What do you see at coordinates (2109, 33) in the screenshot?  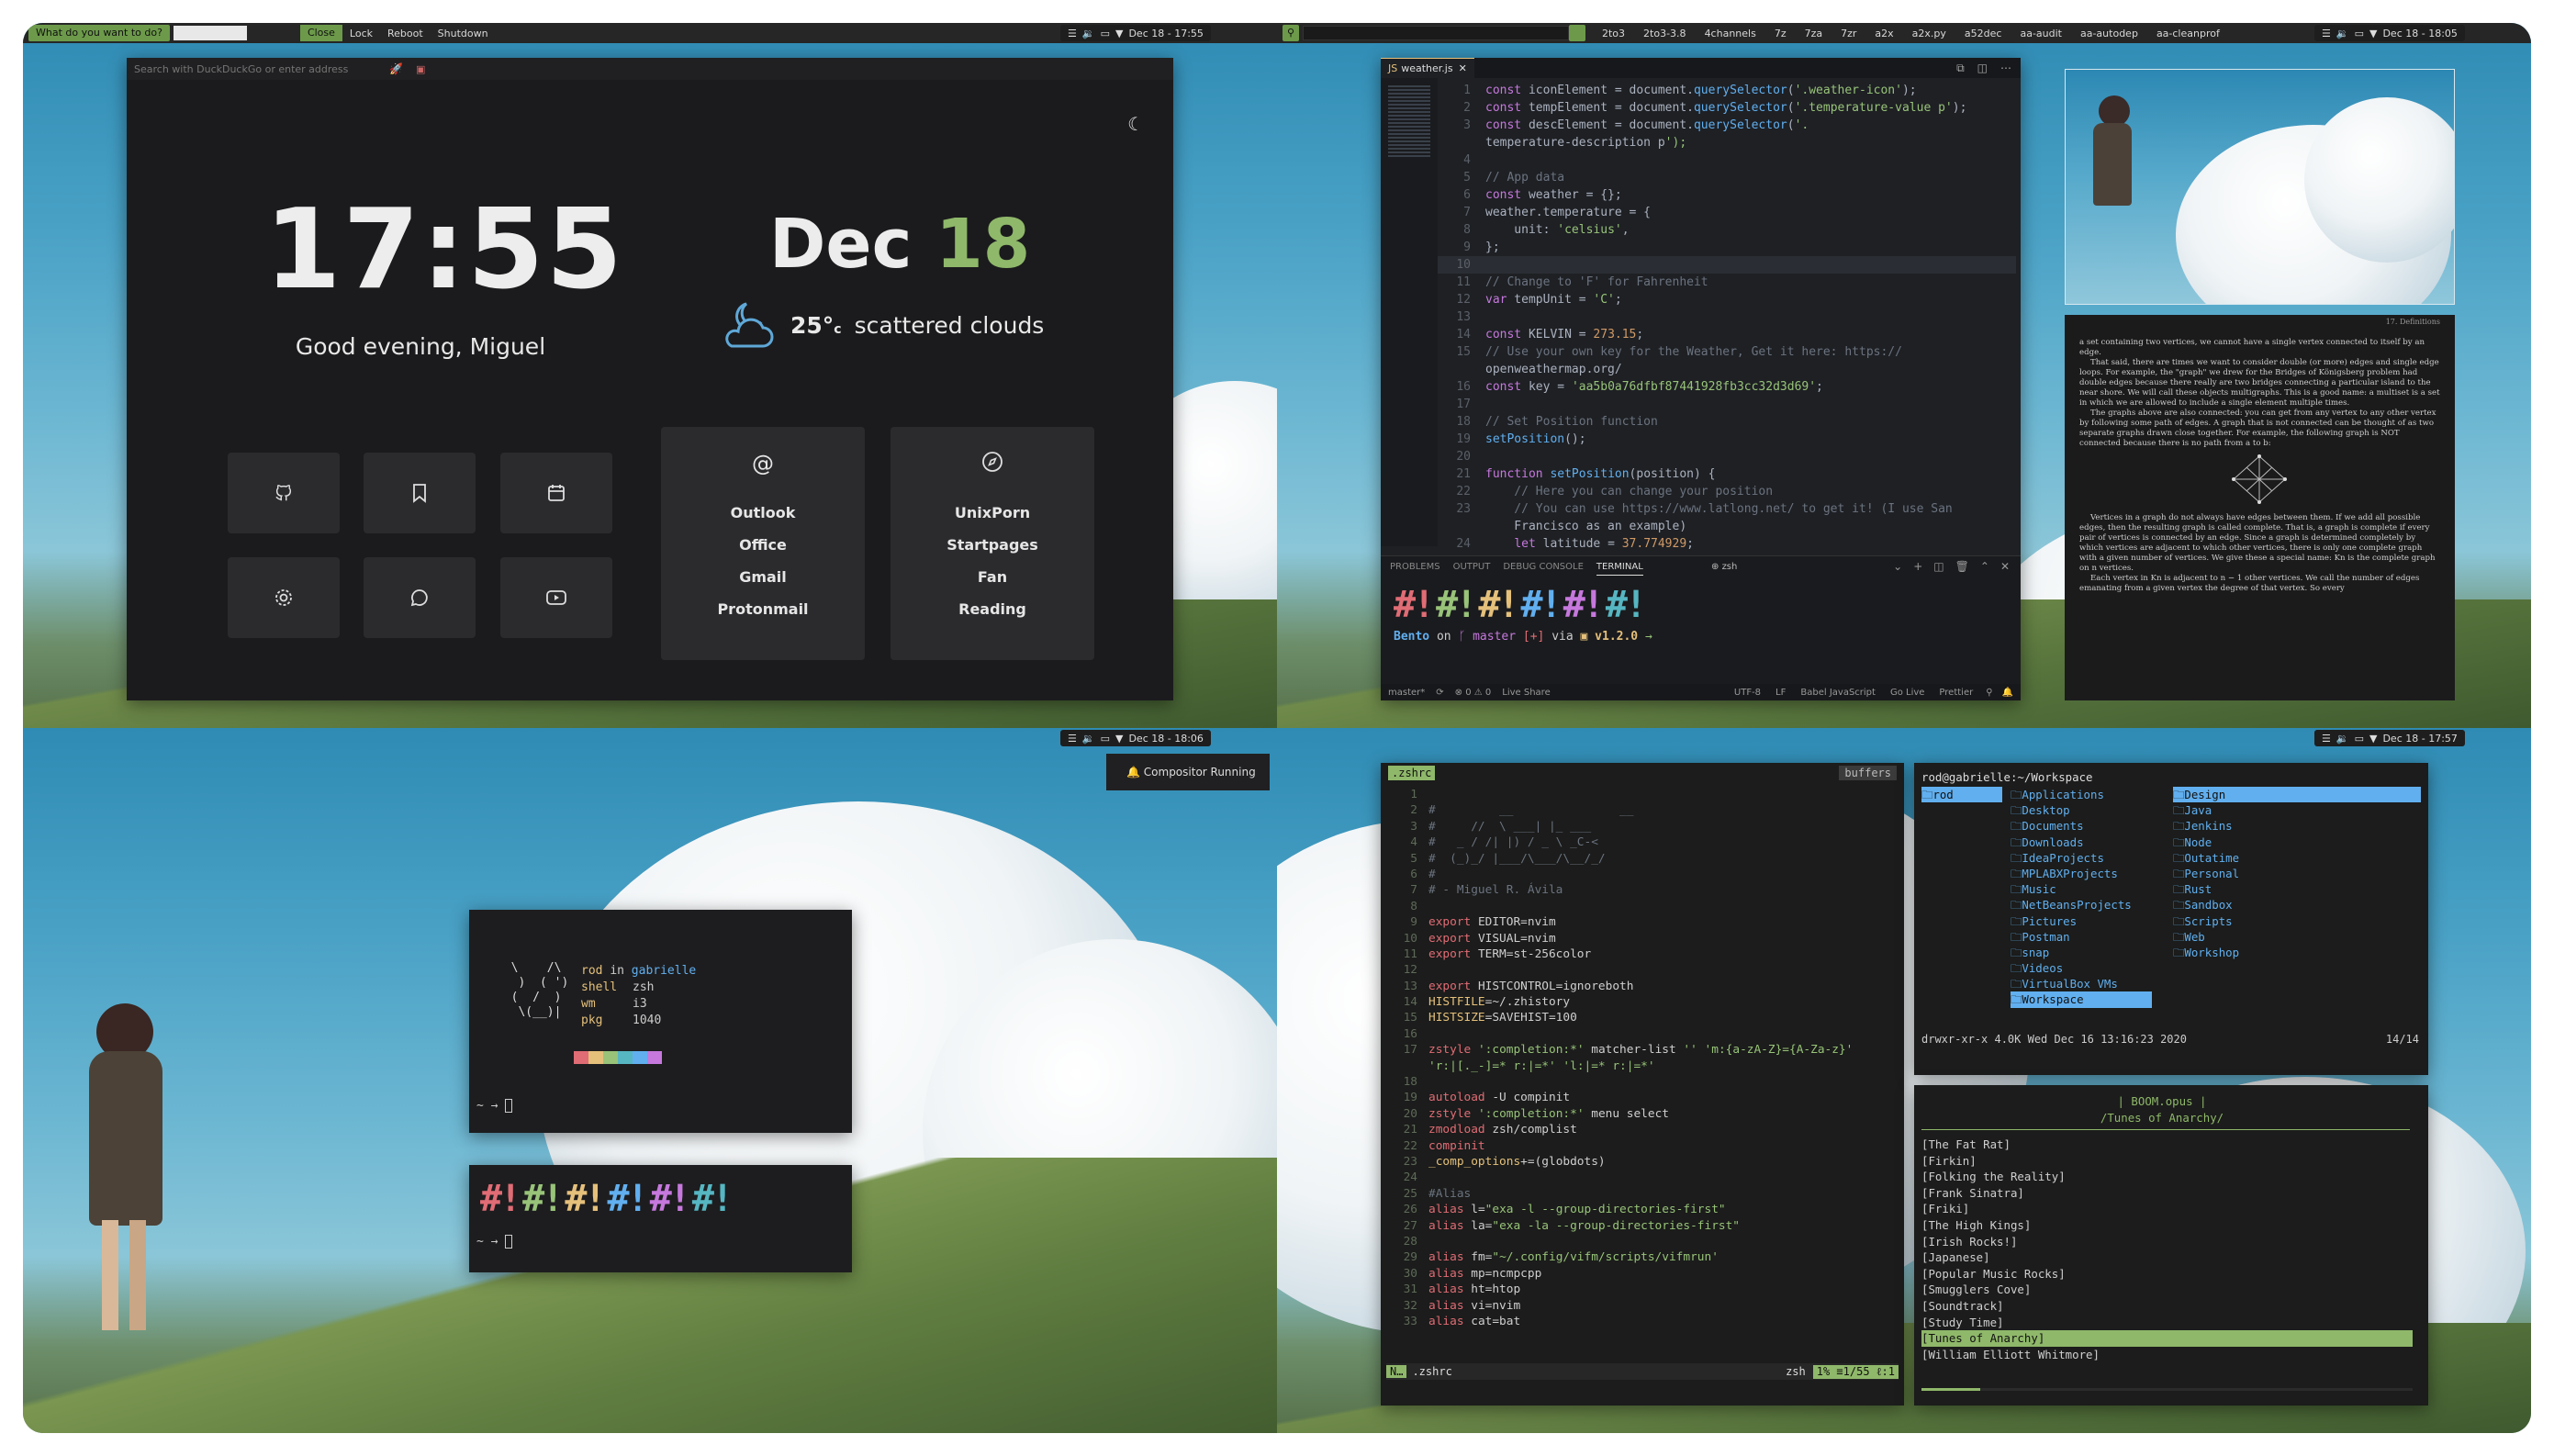 I see `run-suggestion: aa-autodep` at bounding box center [2109, 33].